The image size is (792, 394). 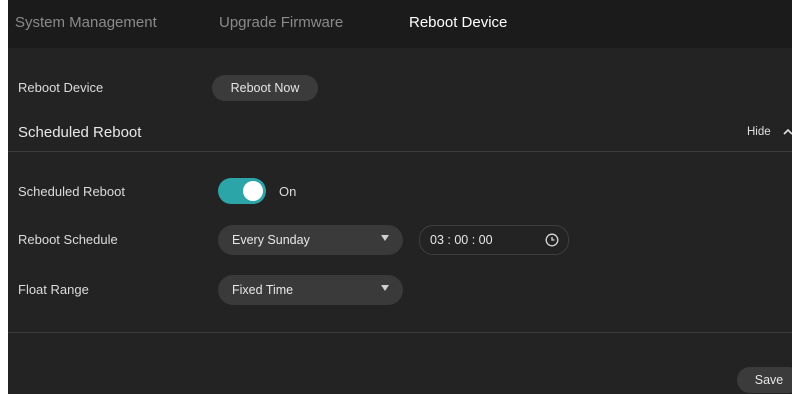 What do you see at coordinates (552, 240) in the screenshot?
I see `clock-icon` at bounding box center [552, 240].